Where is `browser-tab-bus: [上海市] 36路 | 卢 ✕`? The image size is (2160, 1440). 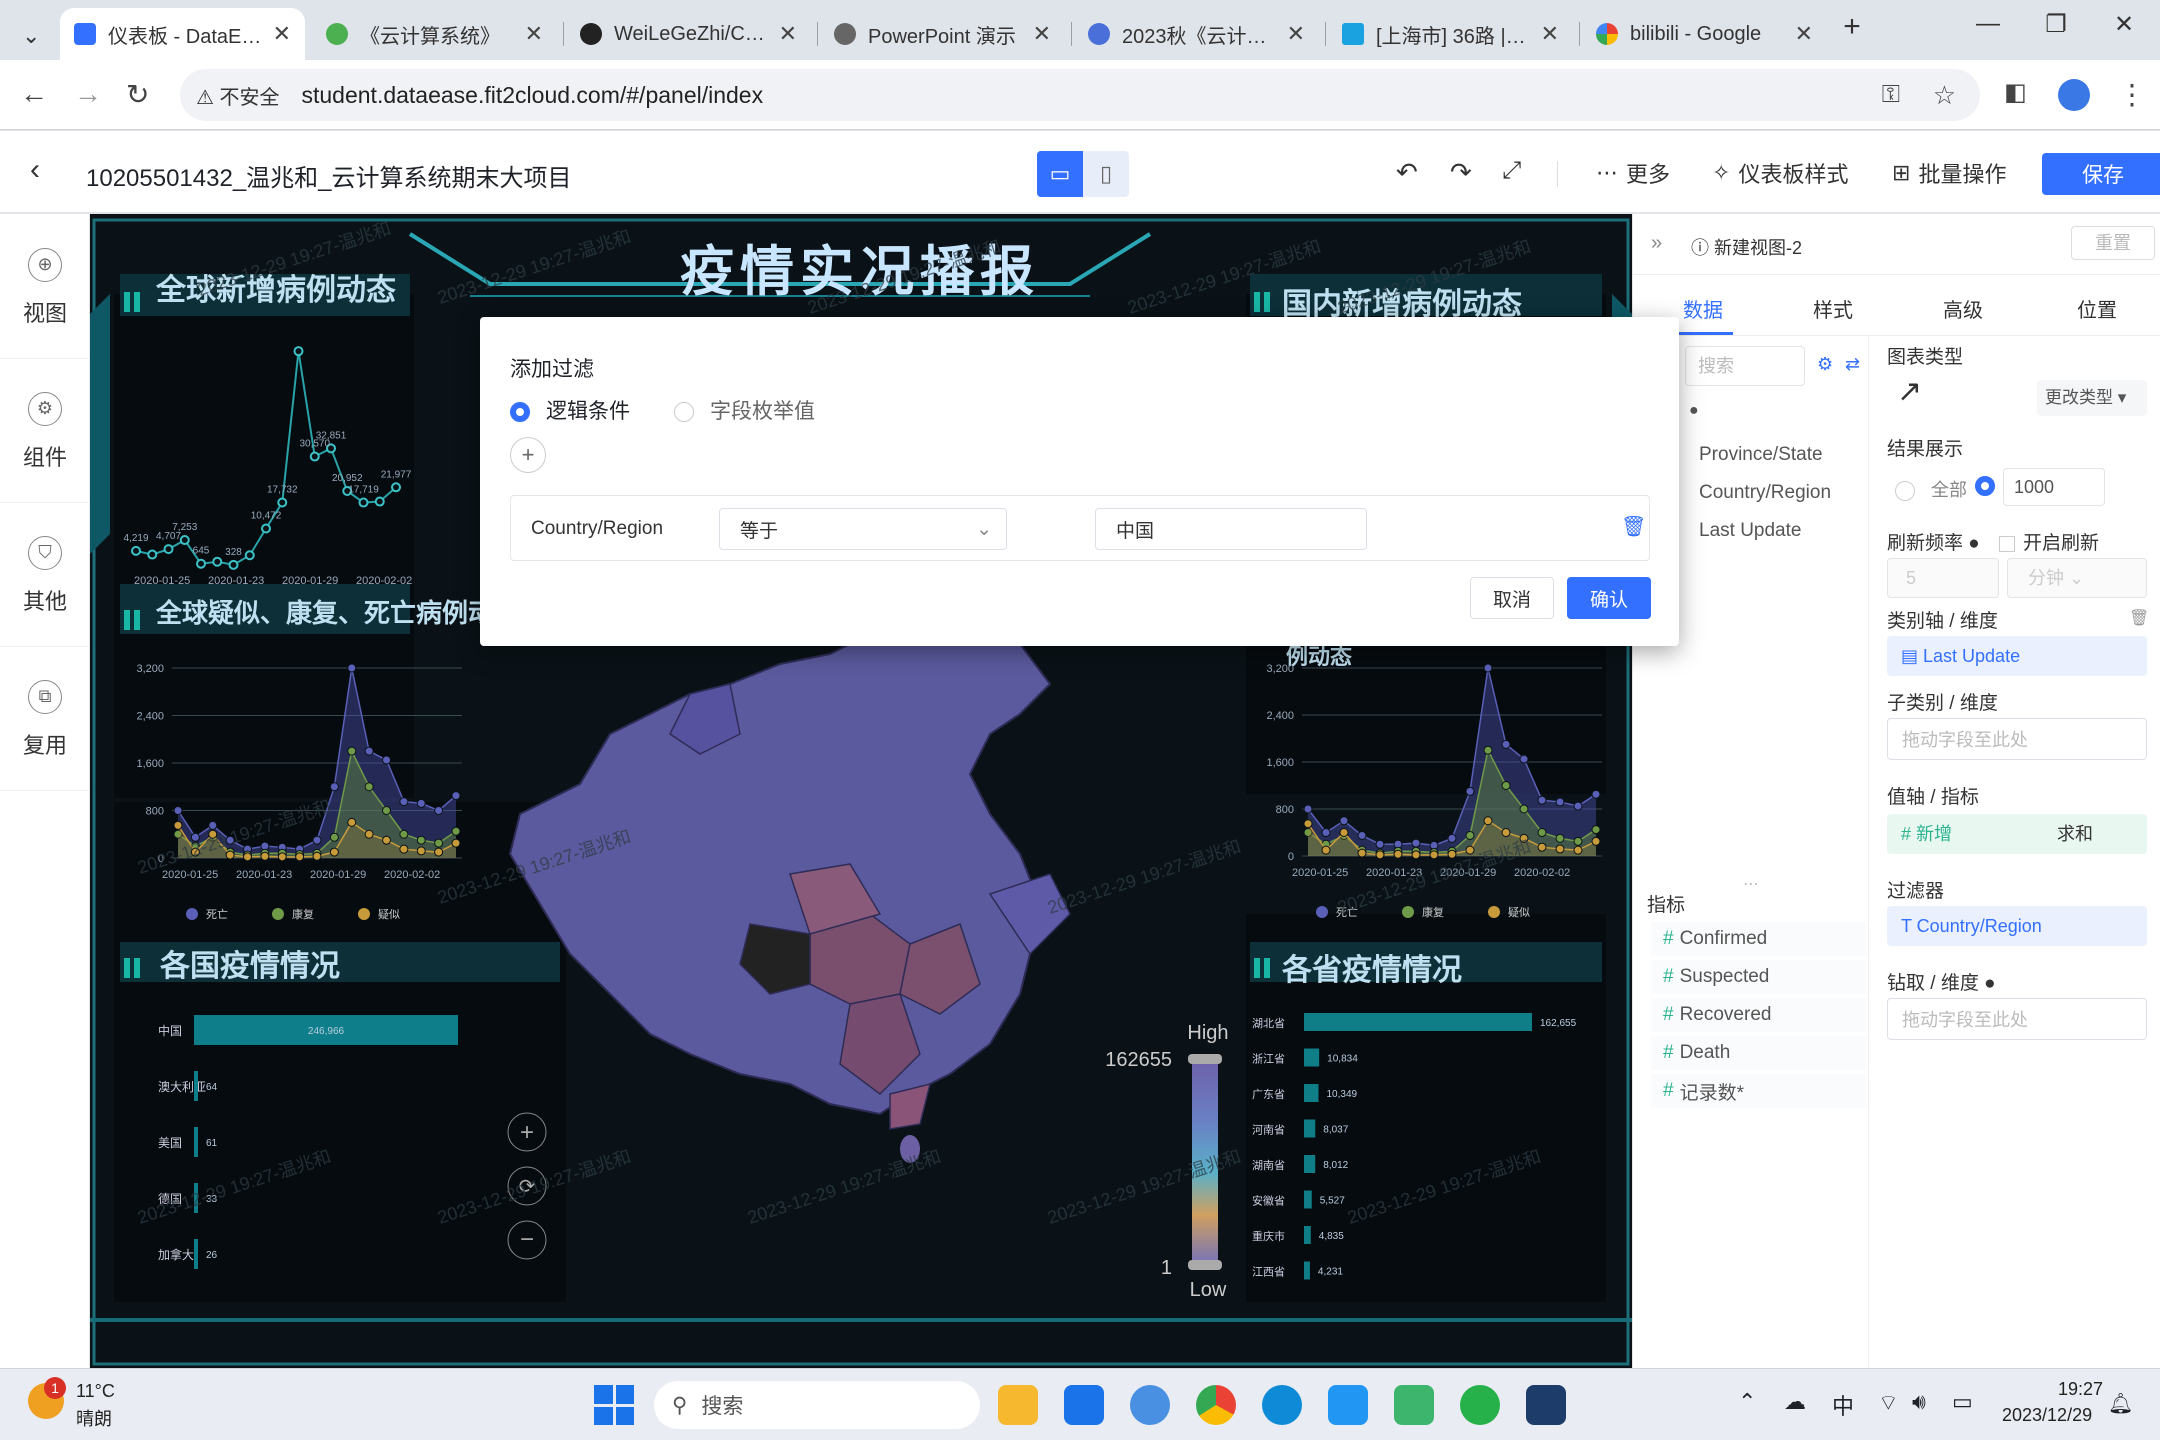
browser-tab-bus: [上海市] 36路 | 卢 ✕ is located at coordinates (1450, 34).